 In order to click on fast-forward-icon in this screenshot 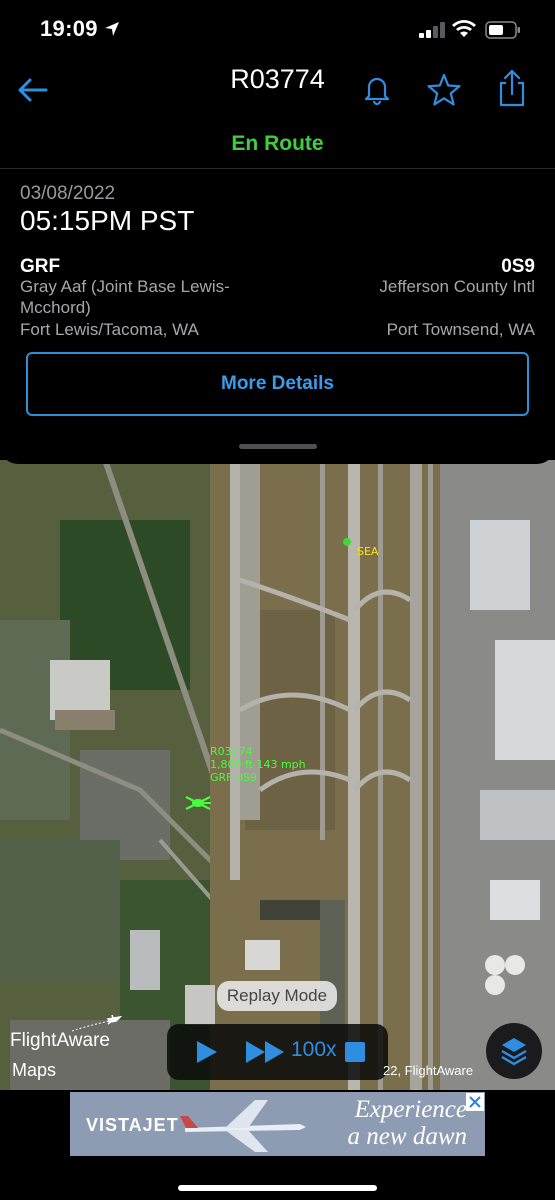, I will do `click(266, 1052)`.